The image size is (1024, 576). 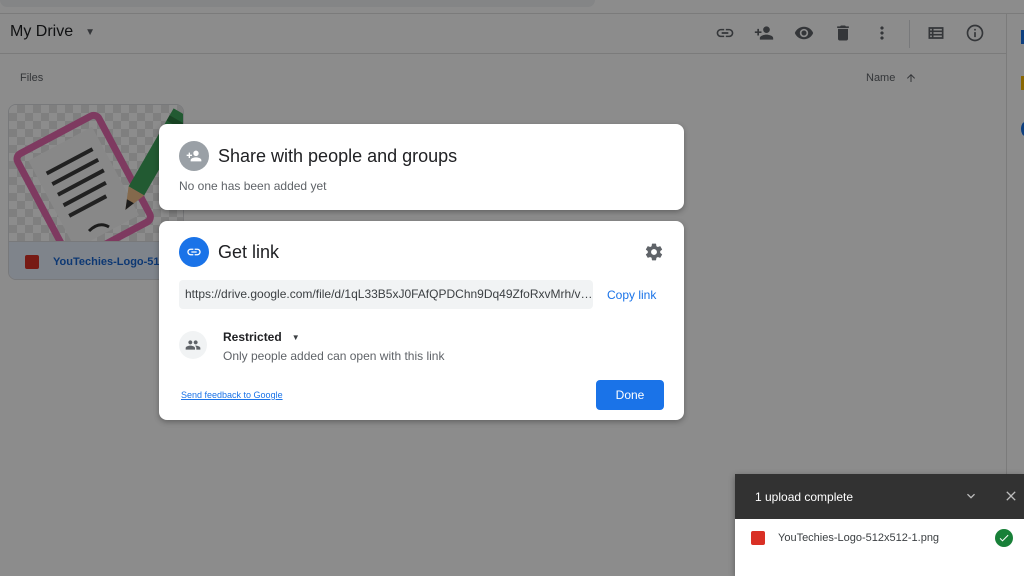 I want to click on chevron-down-icon: ▼, so click(x=295, y=337).